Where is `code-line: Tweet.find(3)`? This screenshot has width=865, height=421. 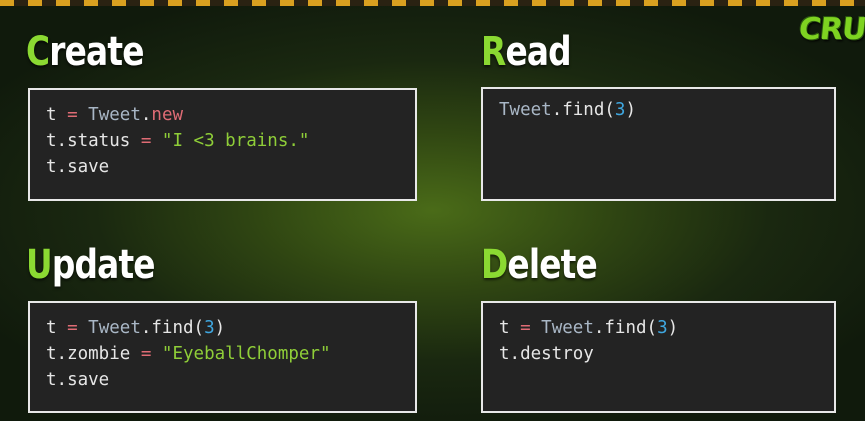
code-line: Tweet.find(3) is located at coordinates (658, 110).